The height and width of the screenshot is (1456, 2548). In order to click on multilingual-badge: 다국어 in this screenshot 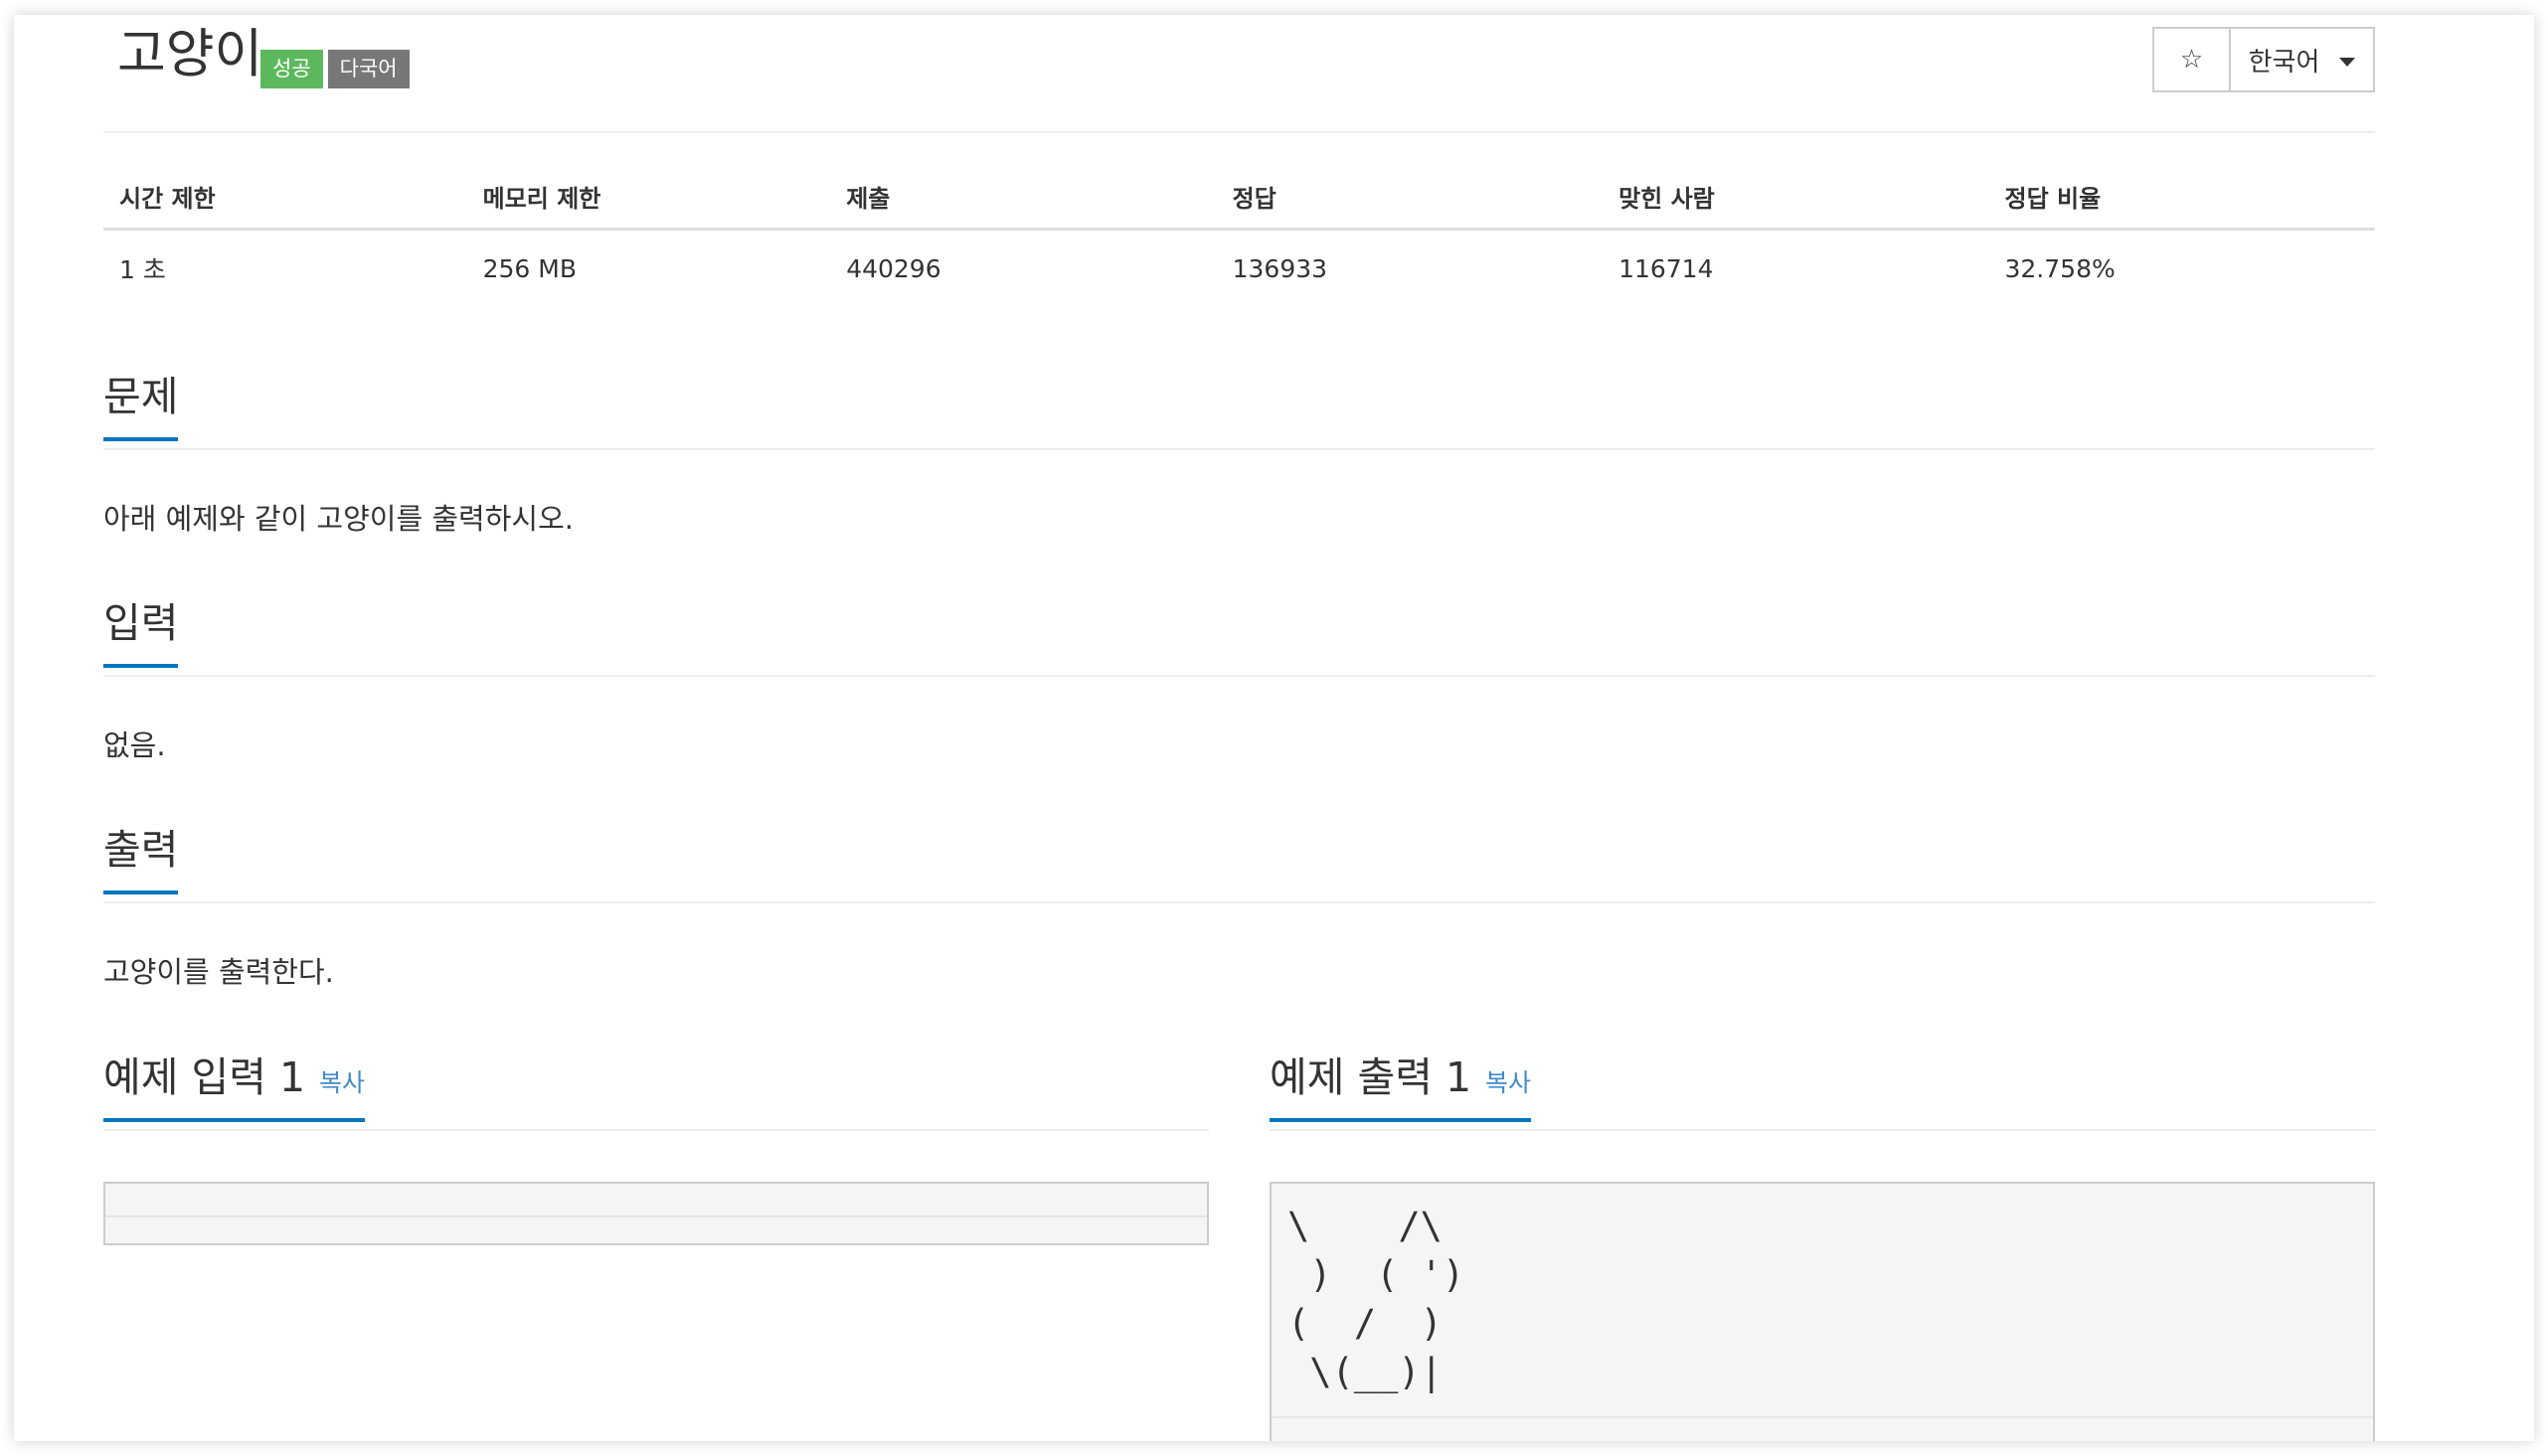, I will do `click(369, 69)`.